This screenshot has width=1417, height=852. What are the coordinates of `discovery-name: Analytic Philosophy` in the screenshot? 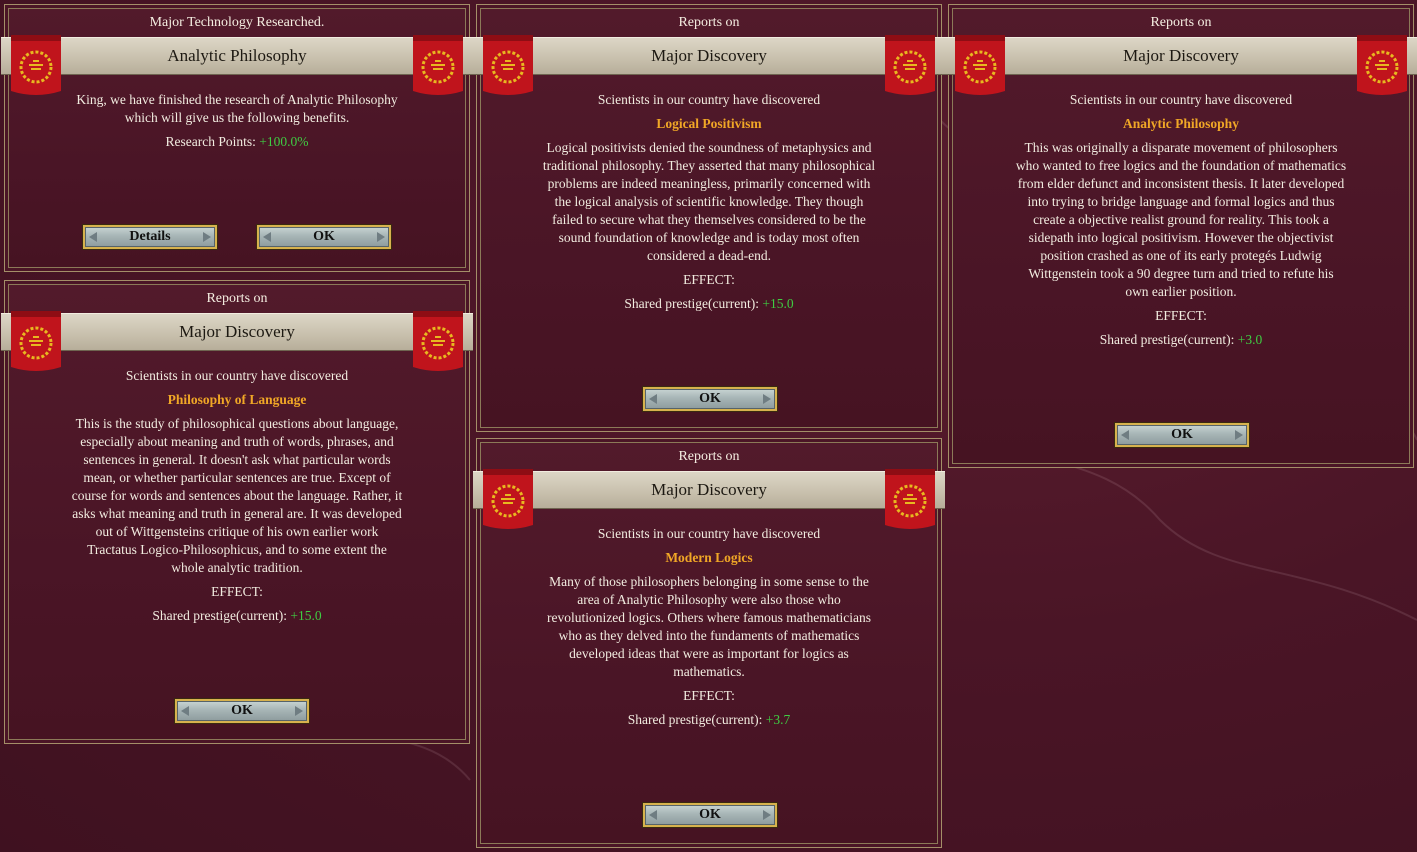 It's located at (1181, 123).